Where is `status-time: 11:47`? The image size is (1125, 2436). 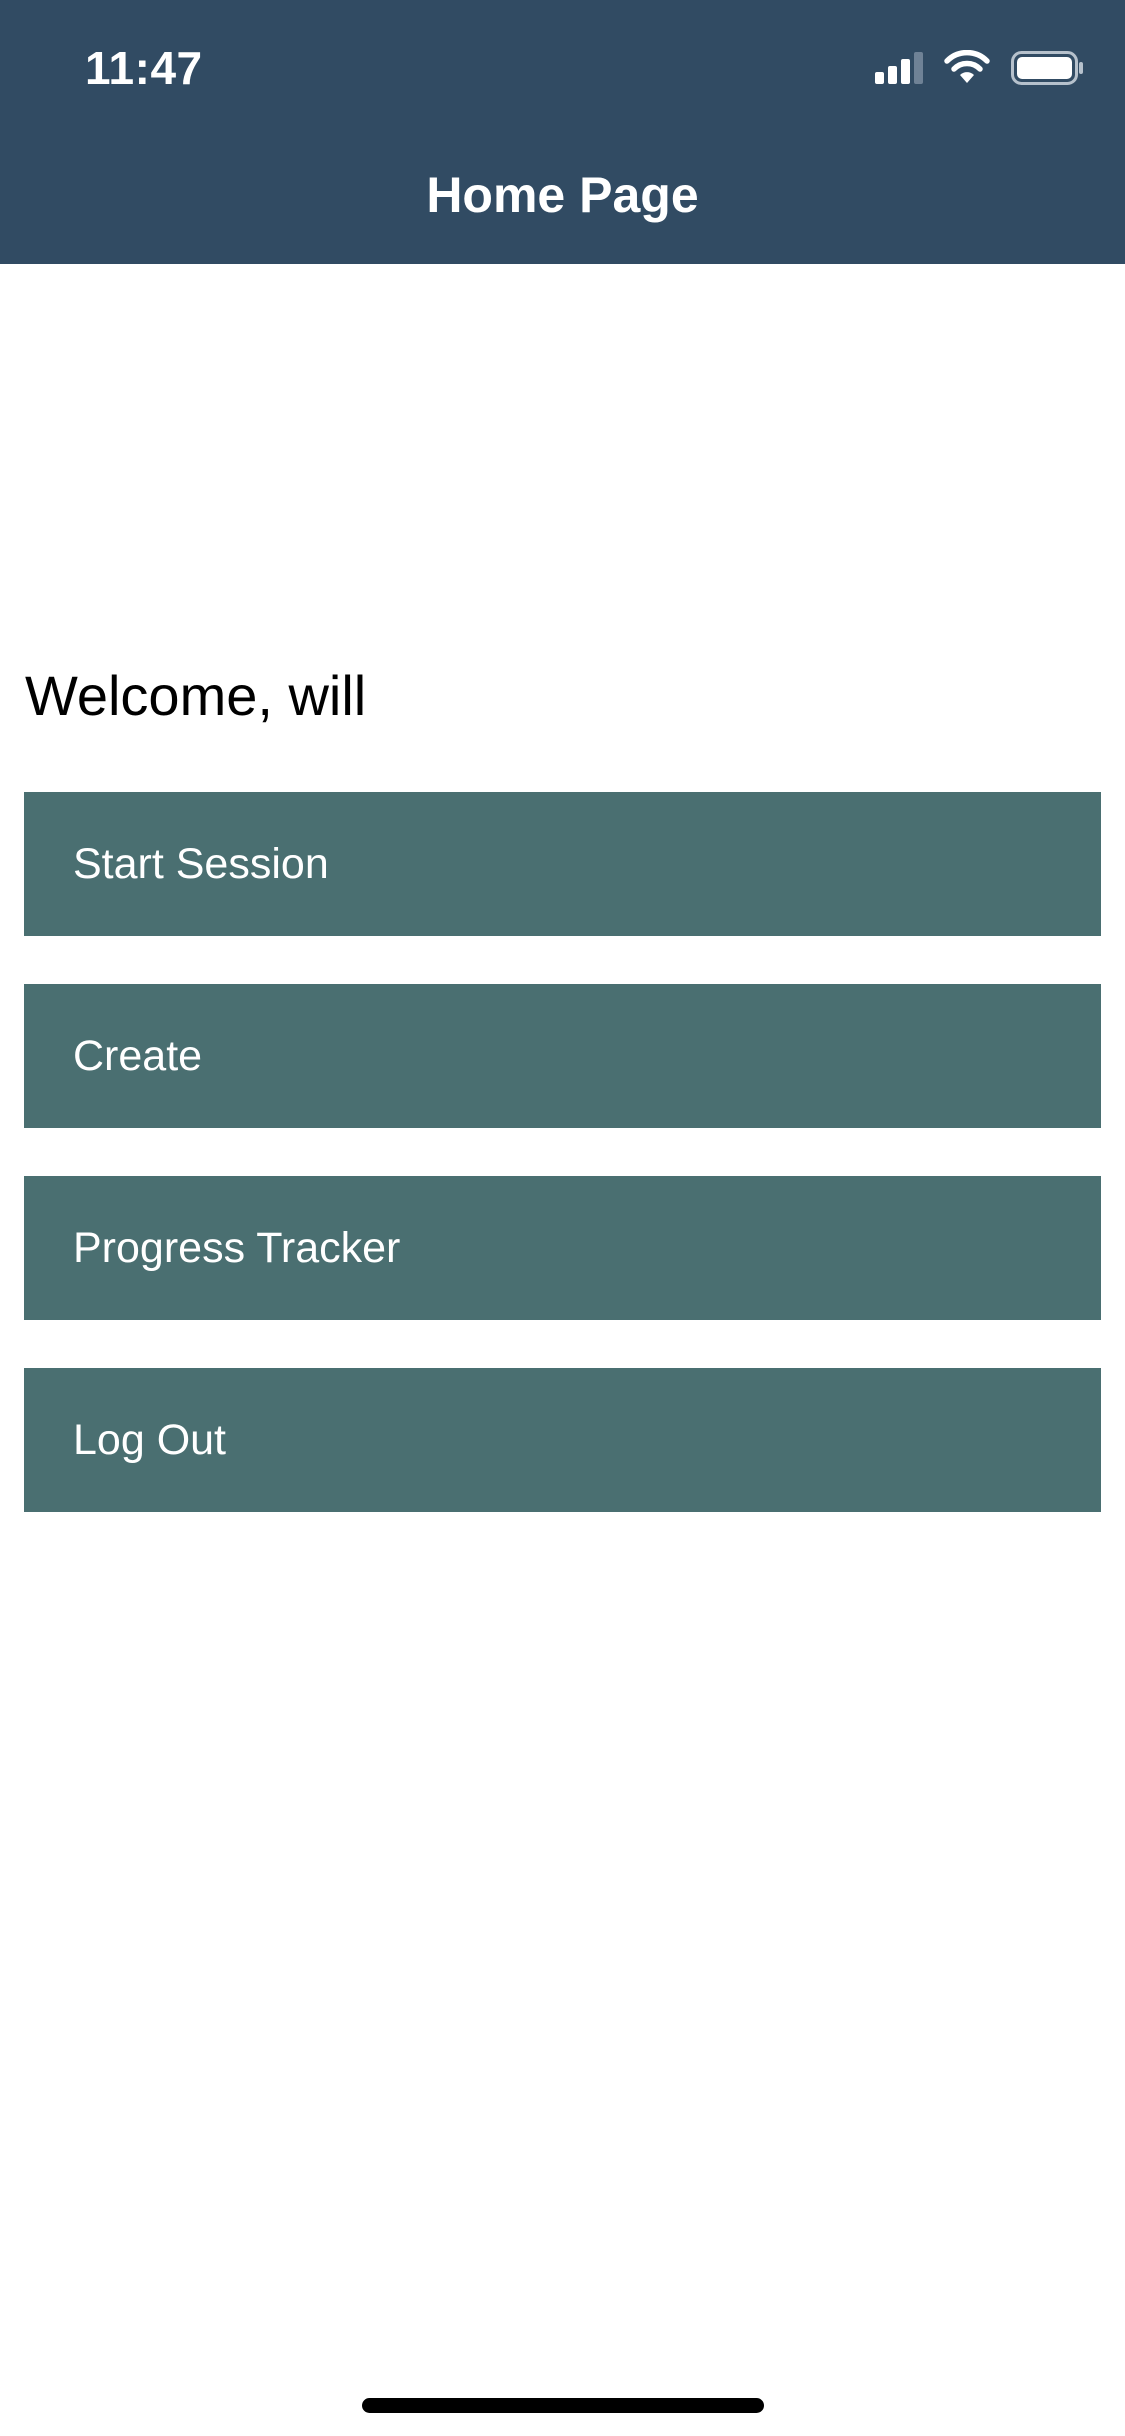 status-time: 11:47 is located at coordinates (144, 68).